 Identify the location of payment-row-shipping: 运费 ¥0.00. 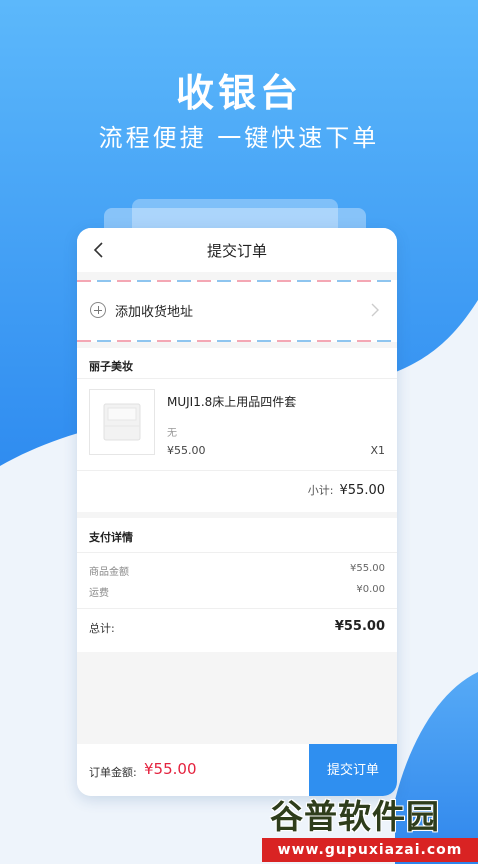
(237, 591).